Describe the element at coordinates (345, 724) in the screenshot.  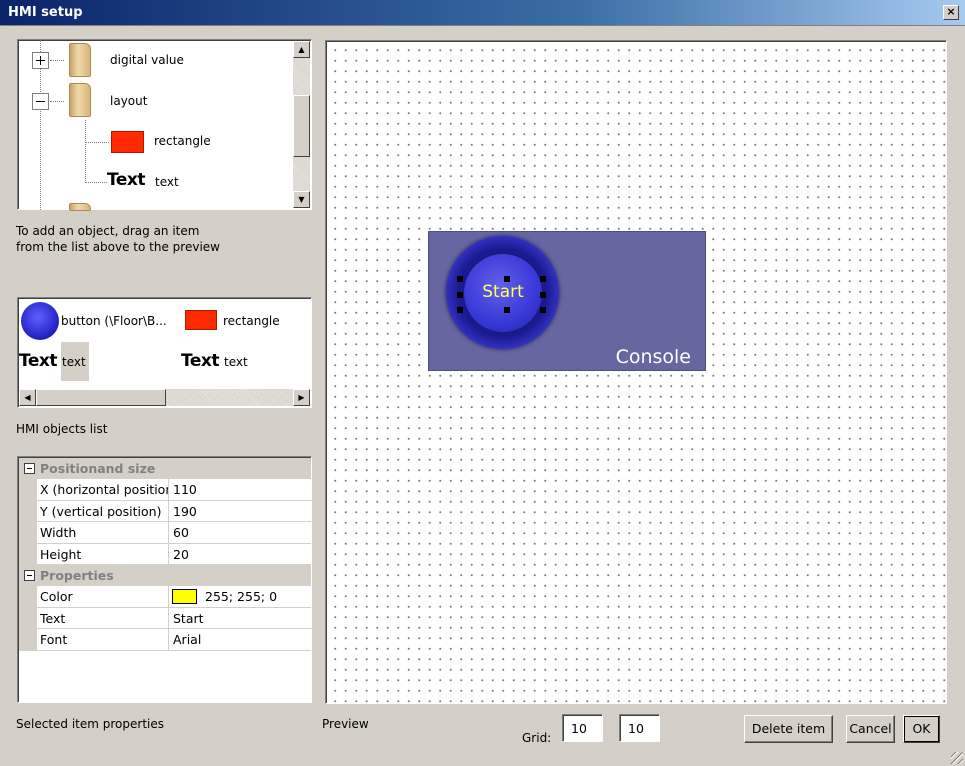
I see `preview-caption: Preview` at that location.